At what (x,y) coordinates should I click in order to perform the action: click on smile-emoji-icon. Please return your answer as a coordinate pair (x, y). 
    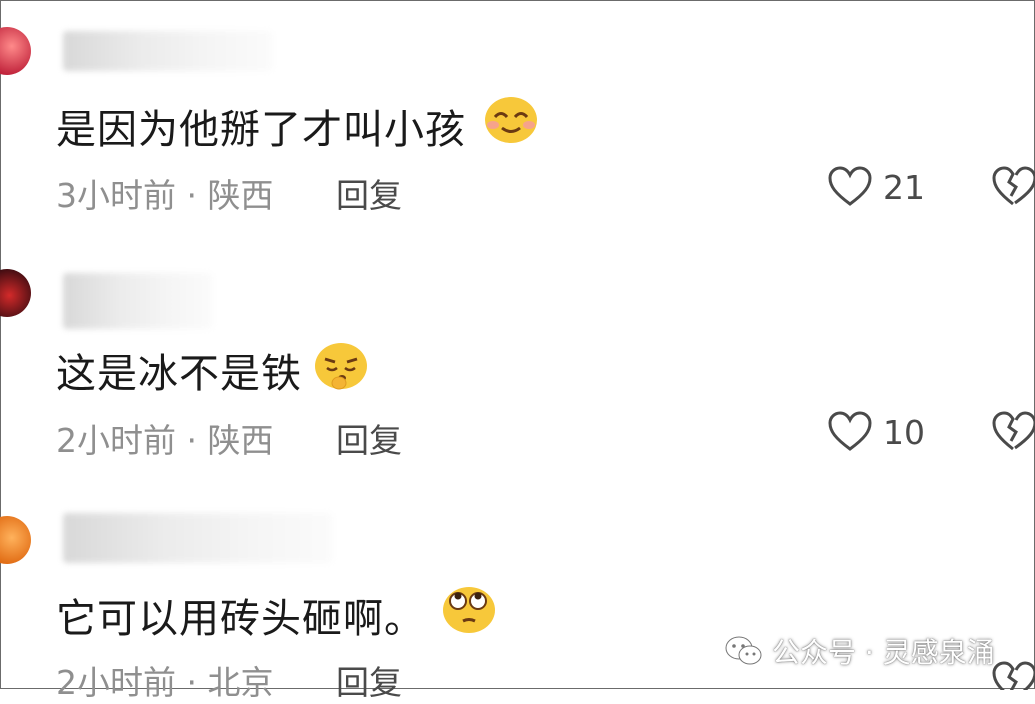
    Looking at the image, I should click on (511, 120).